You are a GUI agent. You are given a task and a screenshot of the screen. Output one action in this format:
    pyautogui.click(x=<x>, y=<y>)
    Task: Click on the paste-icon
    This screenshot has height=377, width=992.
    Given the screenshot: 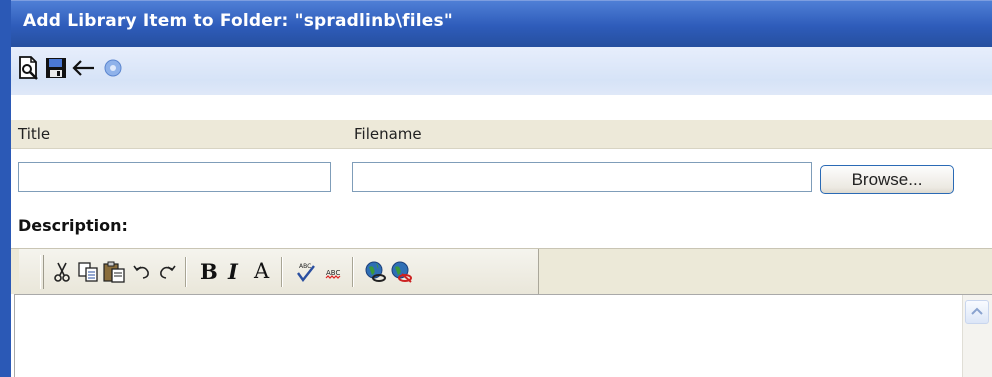 What is the action you would take?
    pyautogui.click(x=114, y=272)
    